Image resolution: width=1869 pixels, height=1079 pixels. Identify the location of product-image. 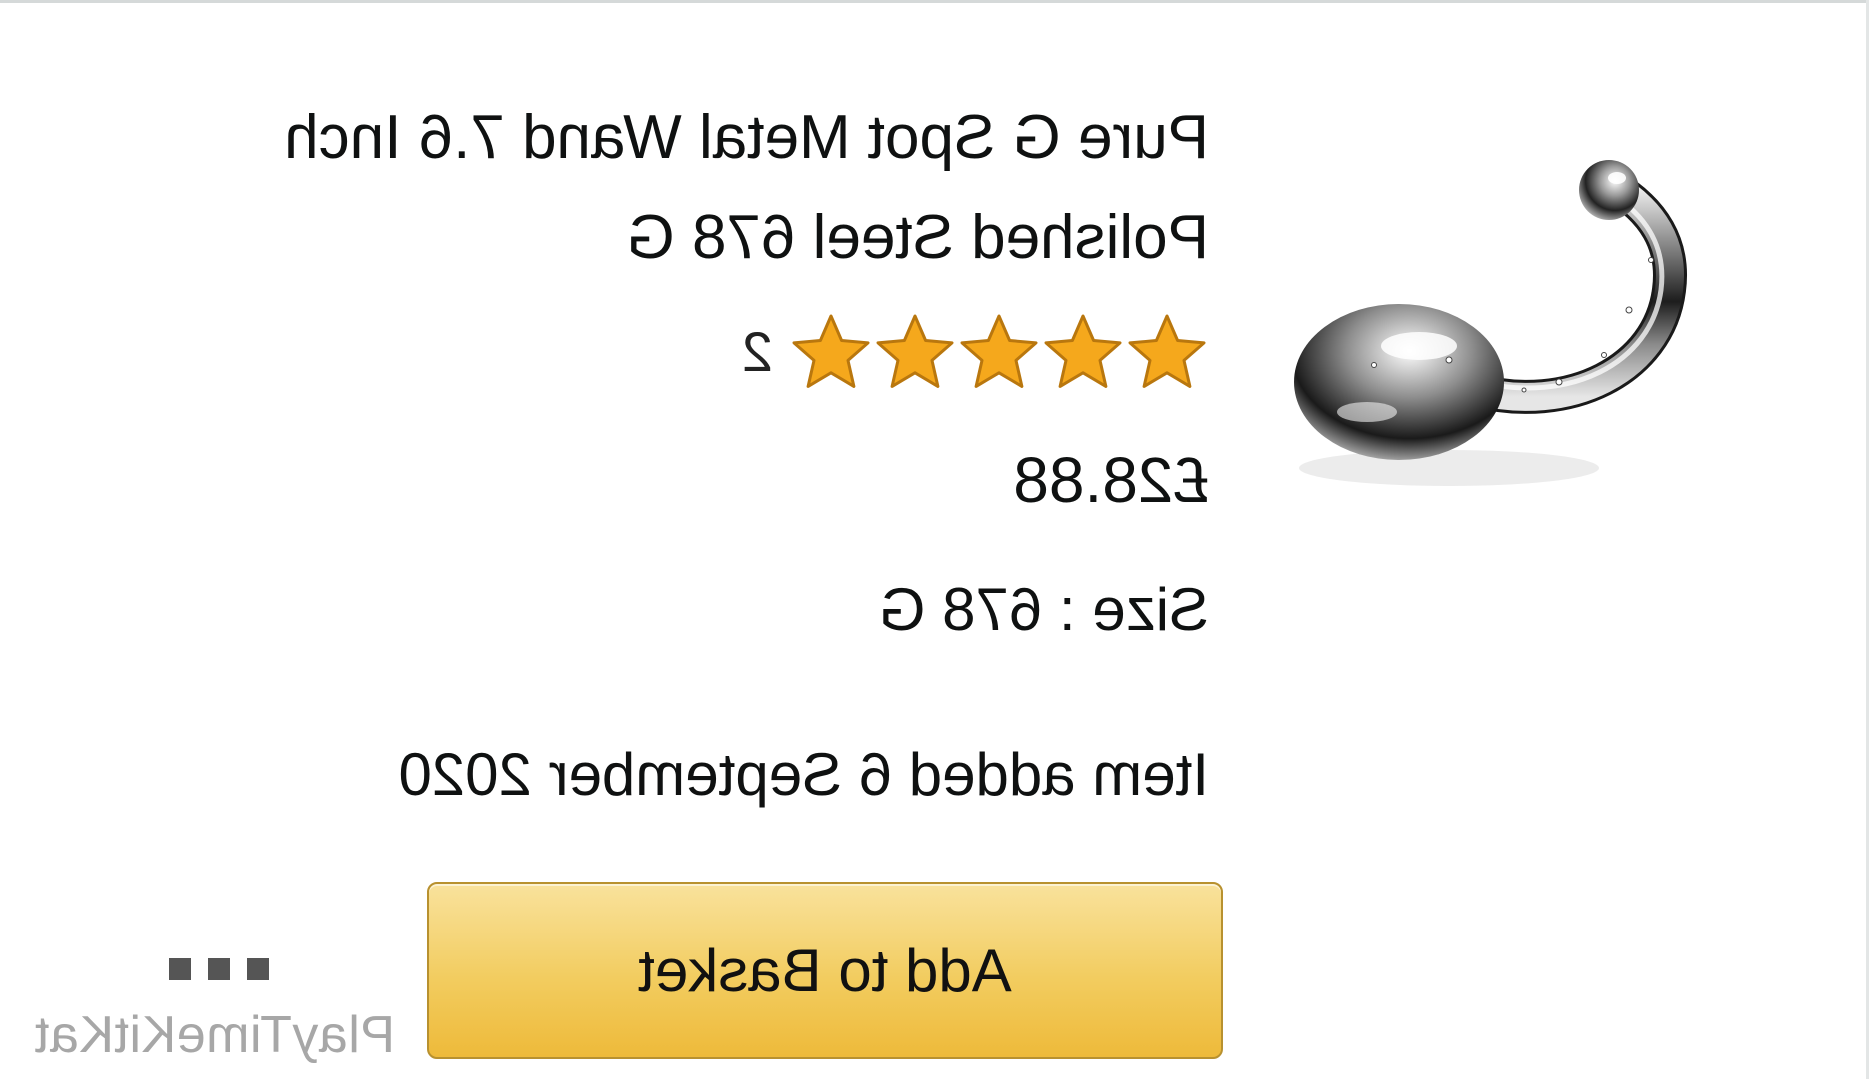
(1529, 335).